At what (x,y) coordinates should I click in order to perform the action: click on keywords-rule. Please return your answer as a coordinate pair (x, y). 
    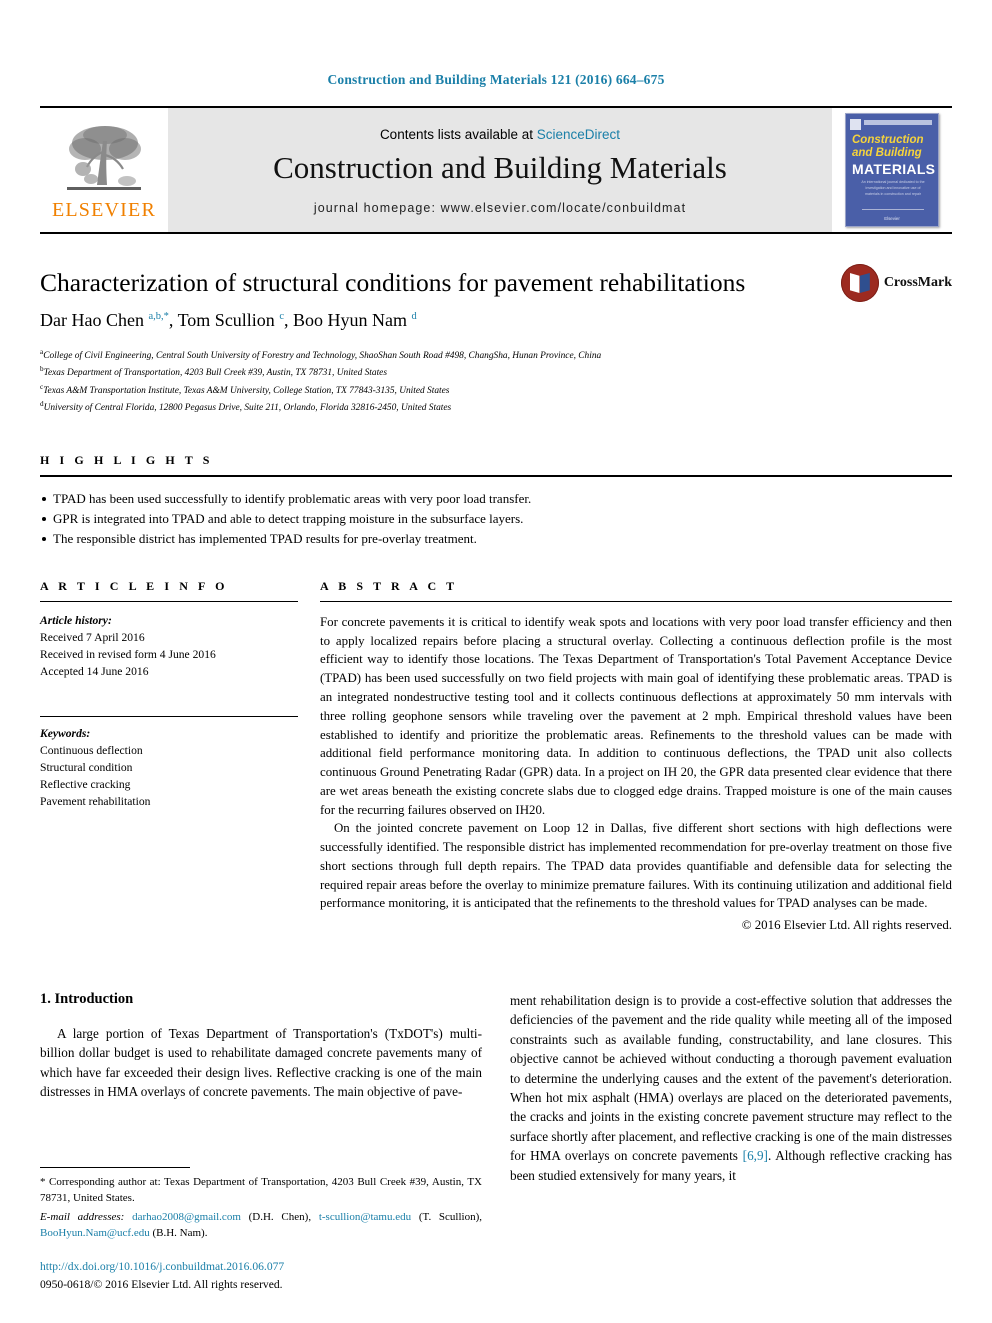
    Looking at the image, I should click on (169, 716).